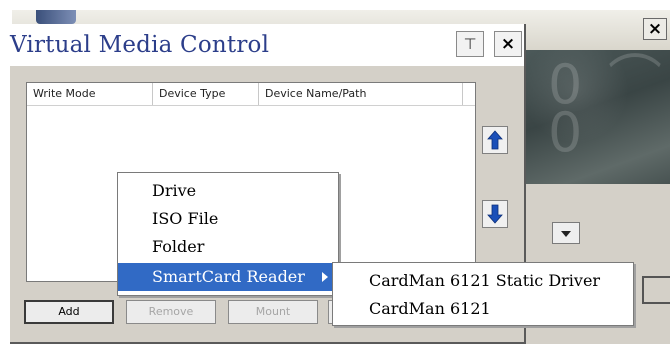  I want to click on dialog-titlebar: Virtual Media Control ⊤ ×, so click(267, 45).